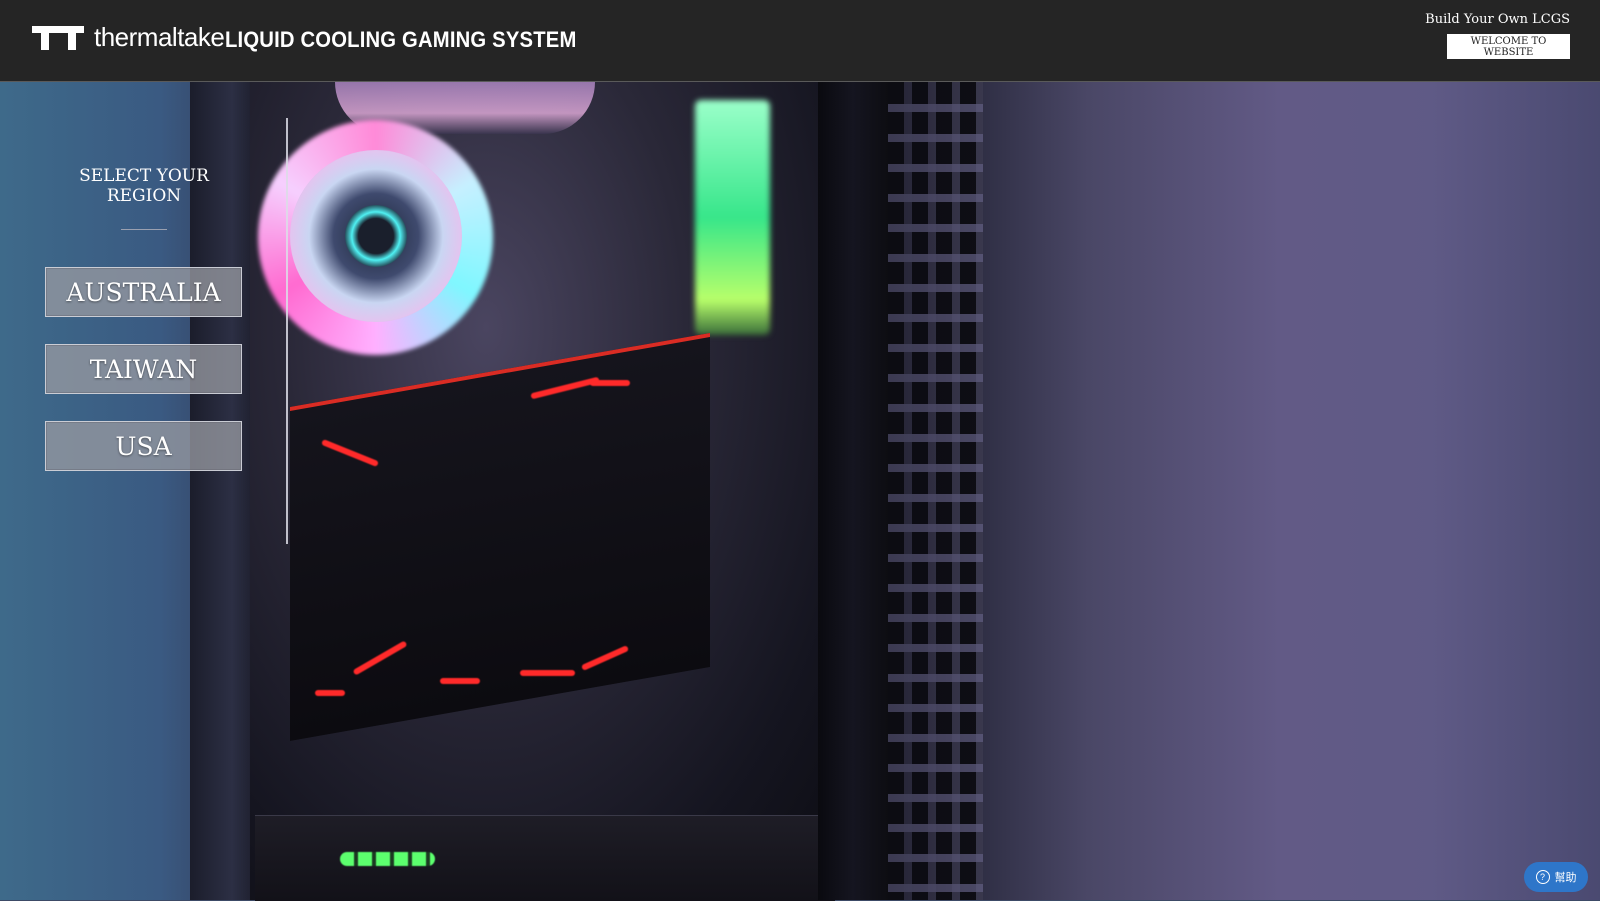  What do you see at coordinates (1542, 877) in the screenshot?
I see `question-circle-icon: ?` at bounding box center [1542, 877].